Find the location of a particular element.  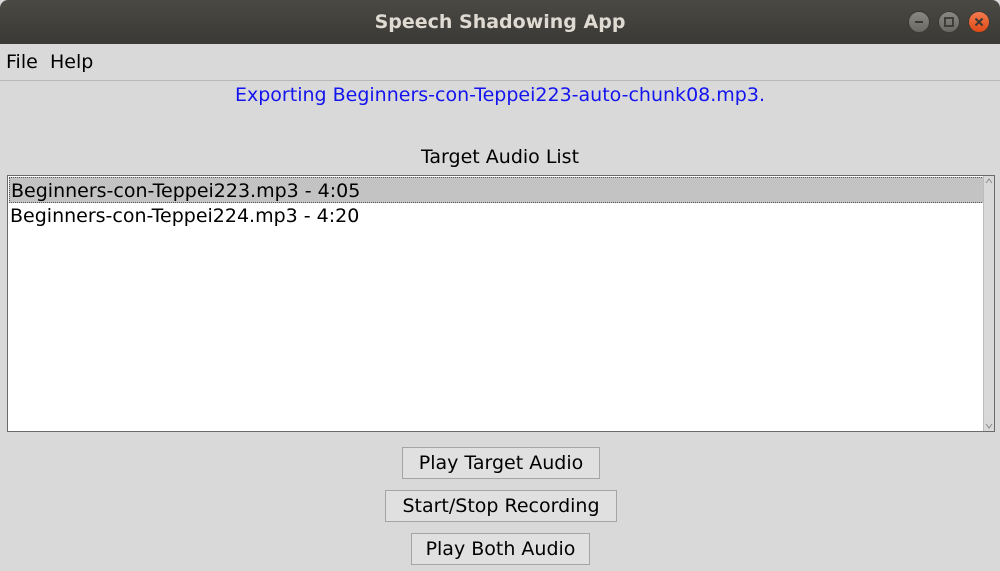

menu-help: Help is located at coordinates (71, 62).